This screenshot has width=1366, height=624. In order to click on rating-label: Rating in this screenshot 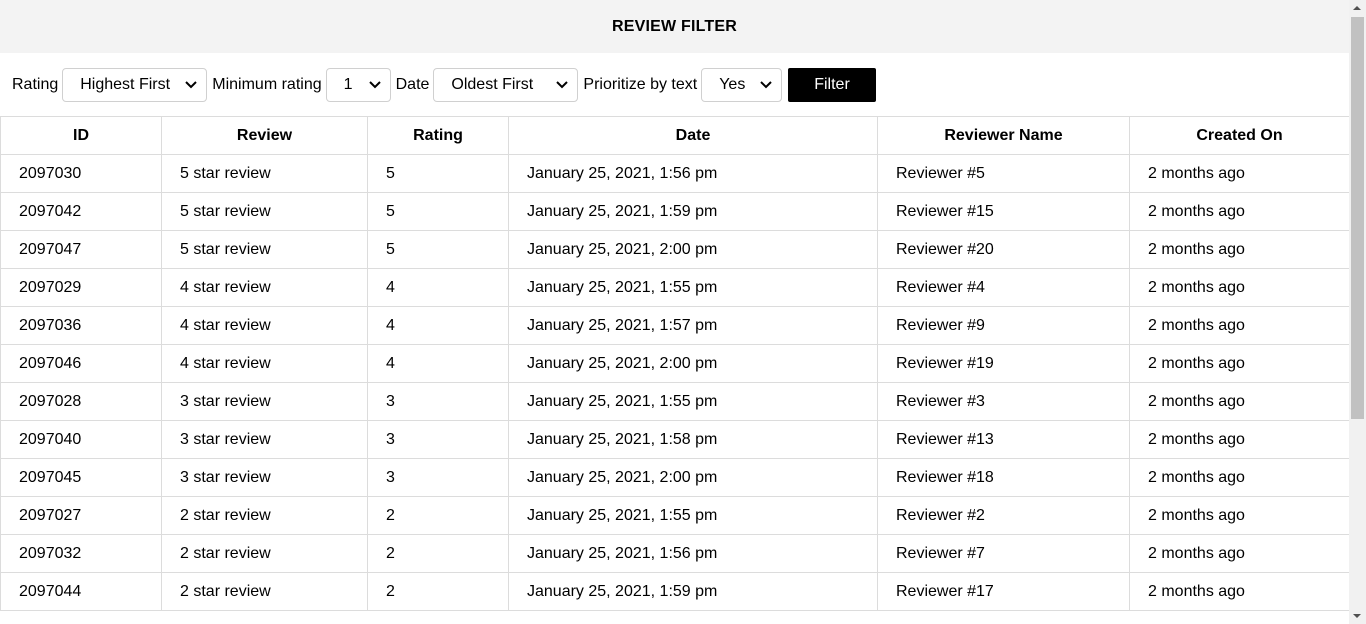, I will do `click(35, 84)`.